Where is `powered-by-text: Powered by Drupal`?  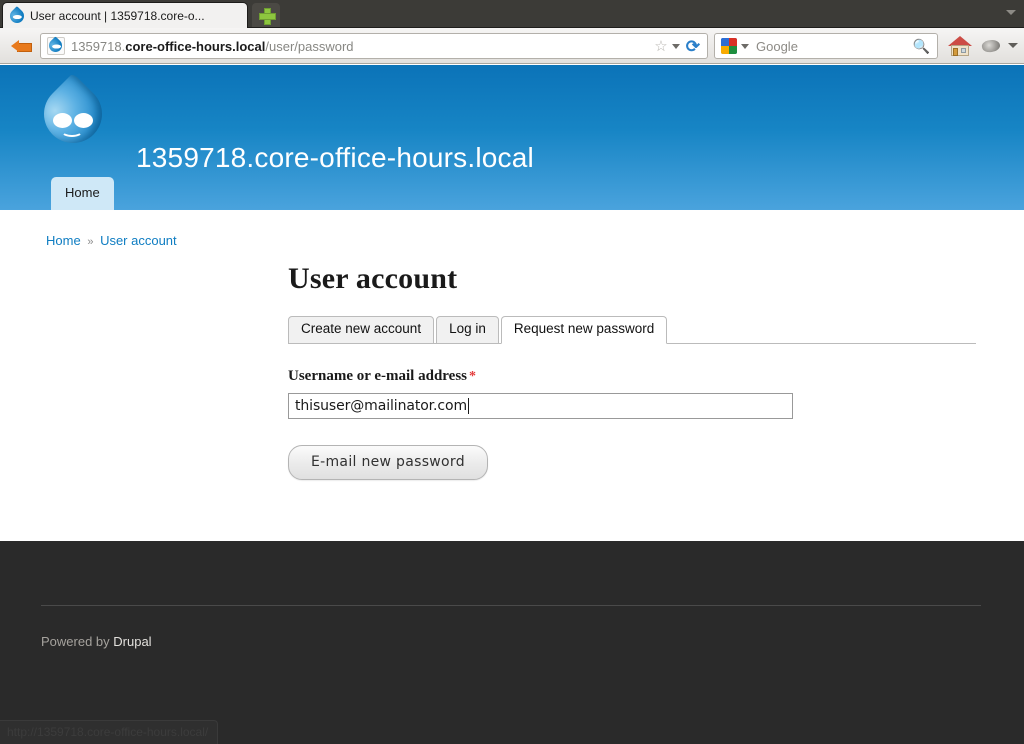 powered-by-text: Powered by Drupal is located at coordinates (96, 641).